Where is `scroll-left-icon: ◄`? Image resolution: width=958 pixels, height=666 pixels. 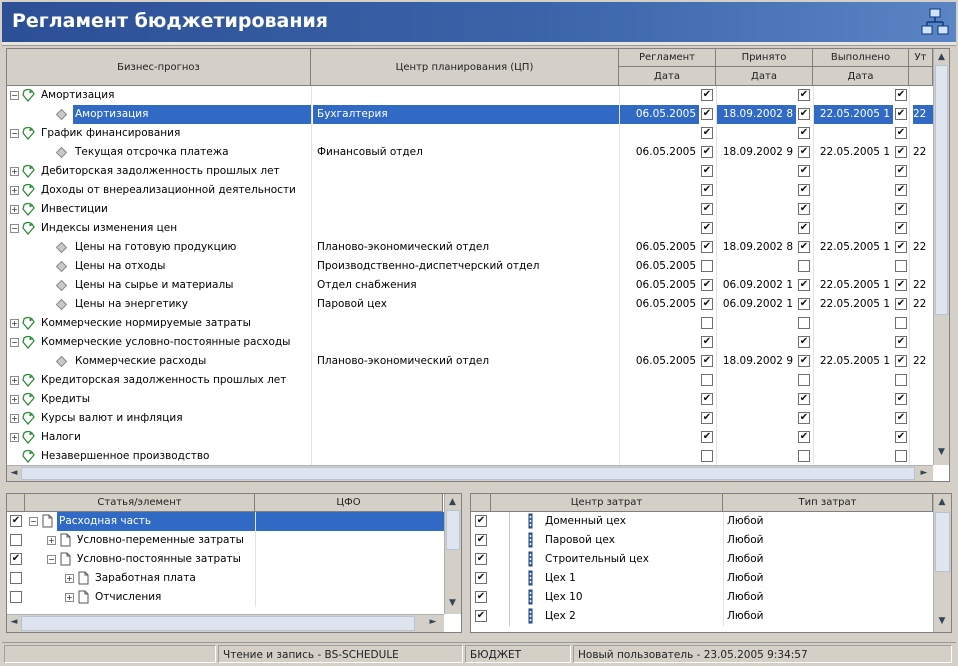
scroll-left-icon: ◄ is located at coordinates (14, 473).